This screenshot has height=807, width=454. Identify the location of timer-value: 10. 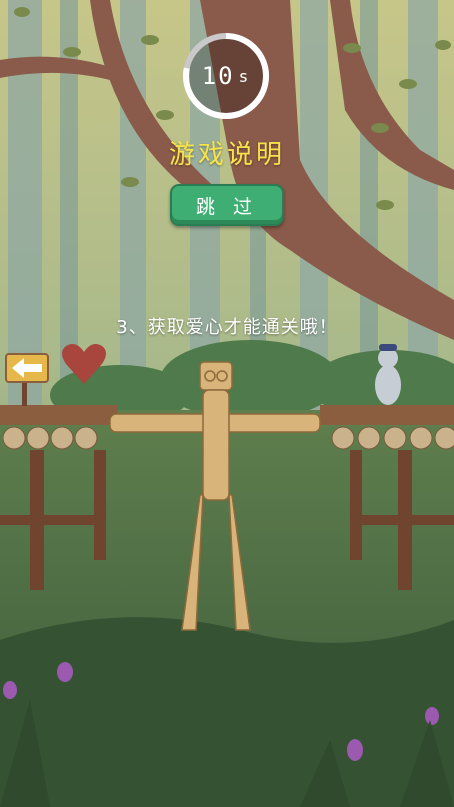
(218, 76).